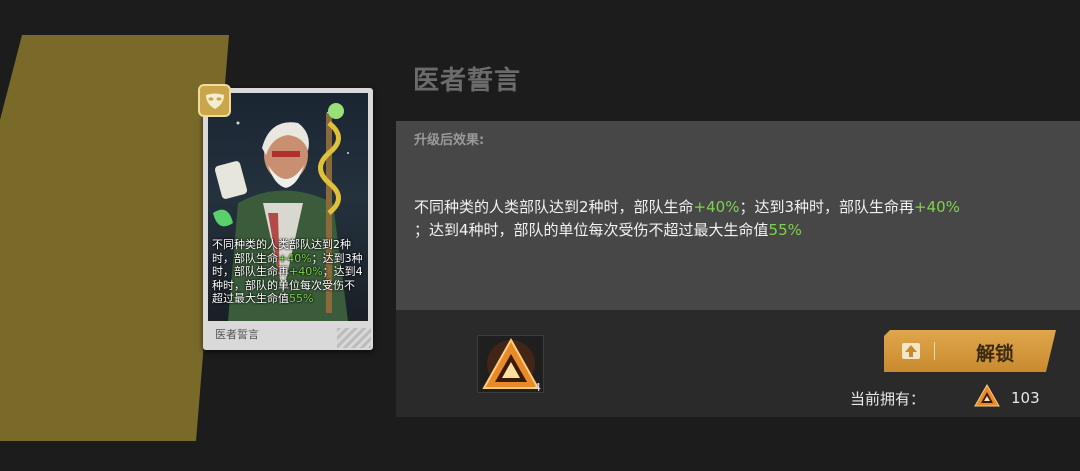 The height and width of the screenshot is (471, 1080). What do you see at coordinates (354, 338) in the screenshot?
I see `card-stripe-decoration` at bounding box center [354, 338].